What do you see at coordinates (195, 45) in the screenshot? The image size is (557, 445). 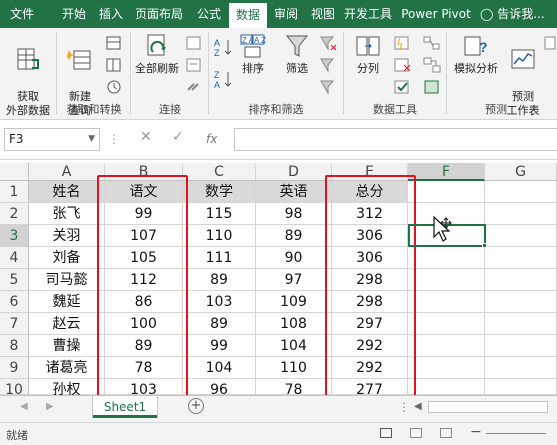 I see `connections-icon` at bounding box center [195, 45].